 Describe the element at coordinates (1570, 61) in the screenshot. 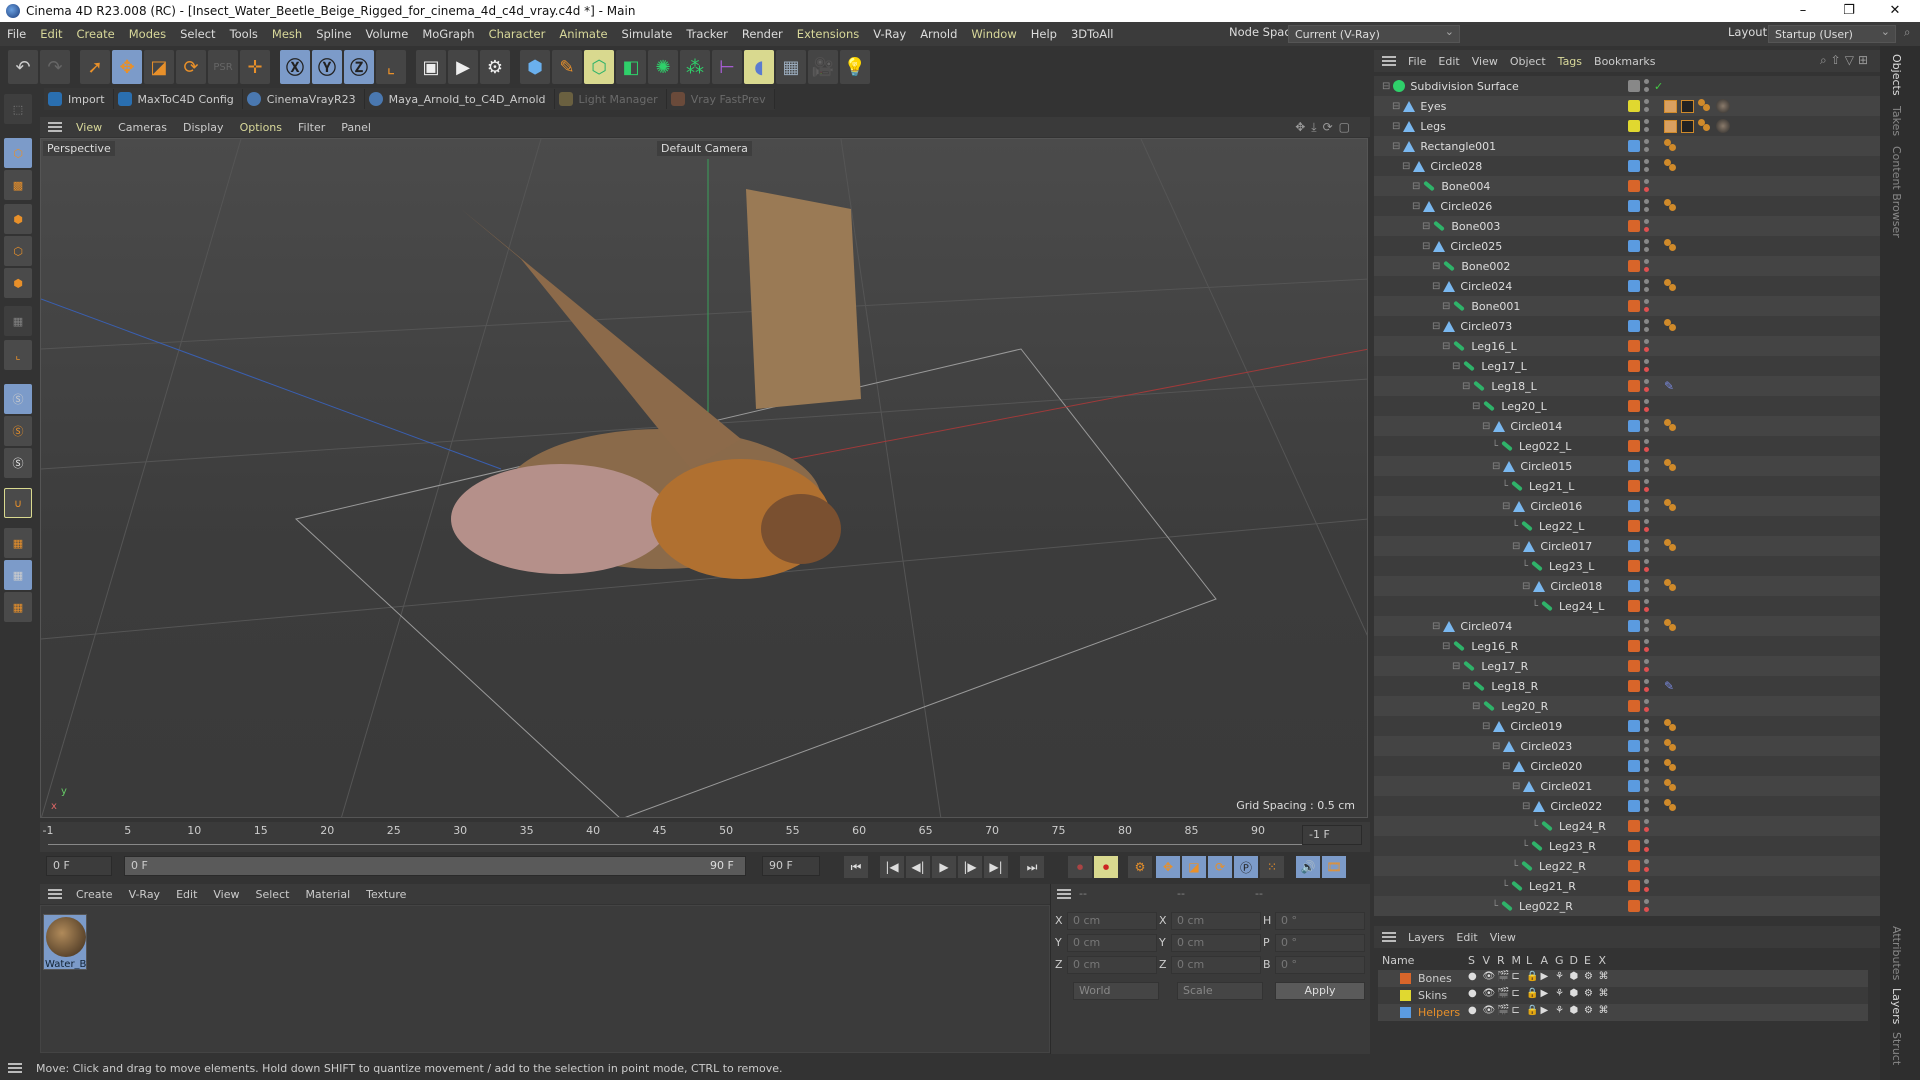

I see `object-menu-tags: Tags` at that location.